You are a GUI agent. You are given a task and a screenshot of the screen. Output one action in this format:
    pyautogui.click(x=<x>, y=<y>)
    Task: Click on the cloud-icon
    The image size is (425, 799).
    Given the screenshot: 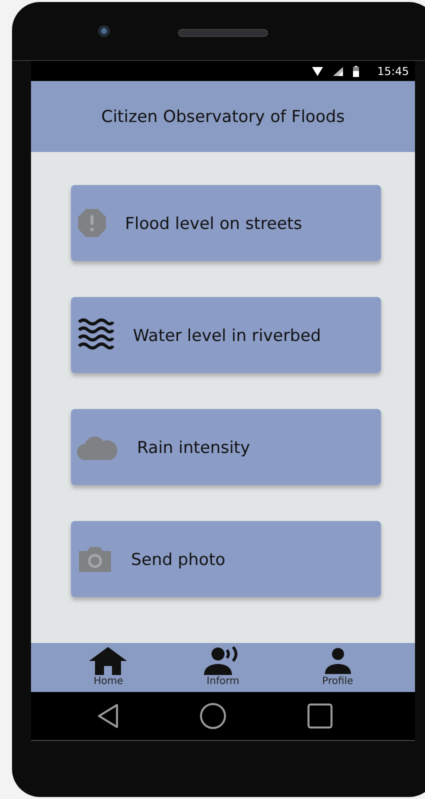 What is the action you would take?
    pyautogui.click(x=98, y=447)
    